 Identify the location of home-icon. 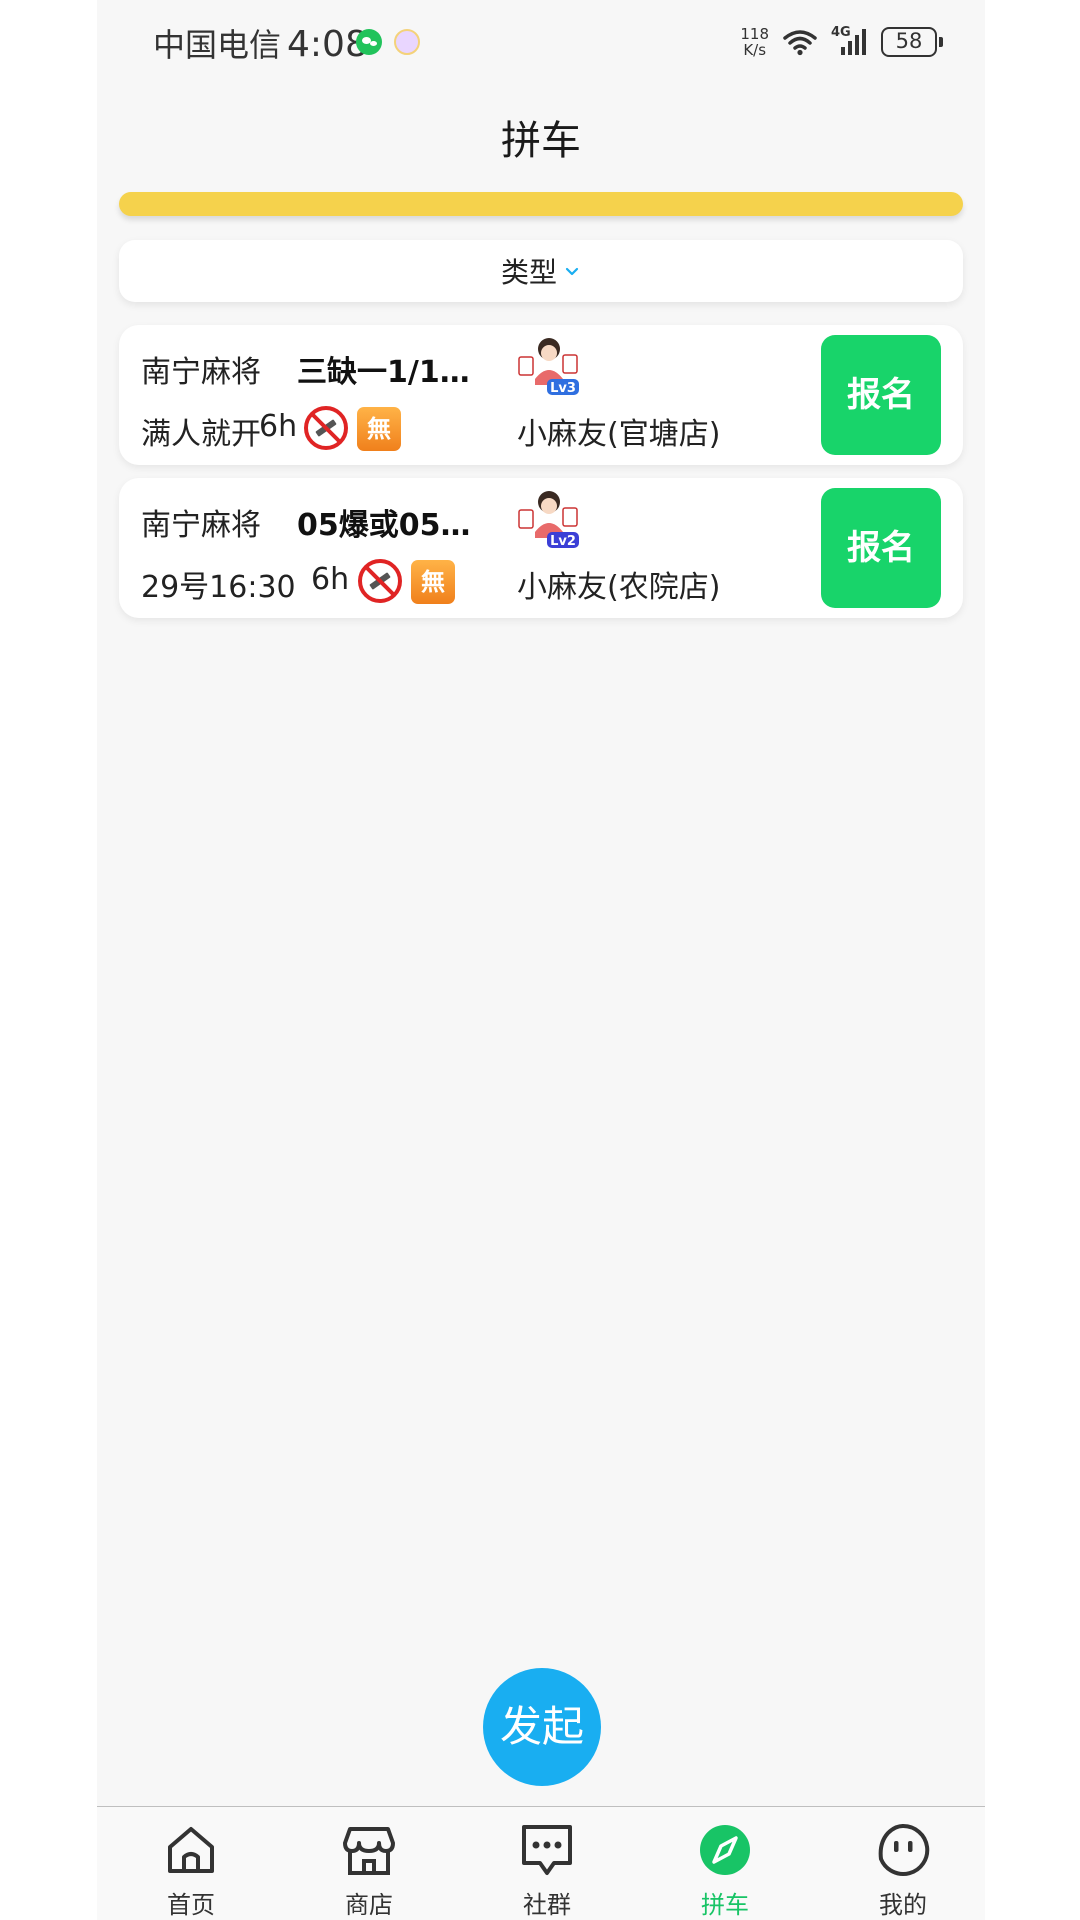
(191, 1850).